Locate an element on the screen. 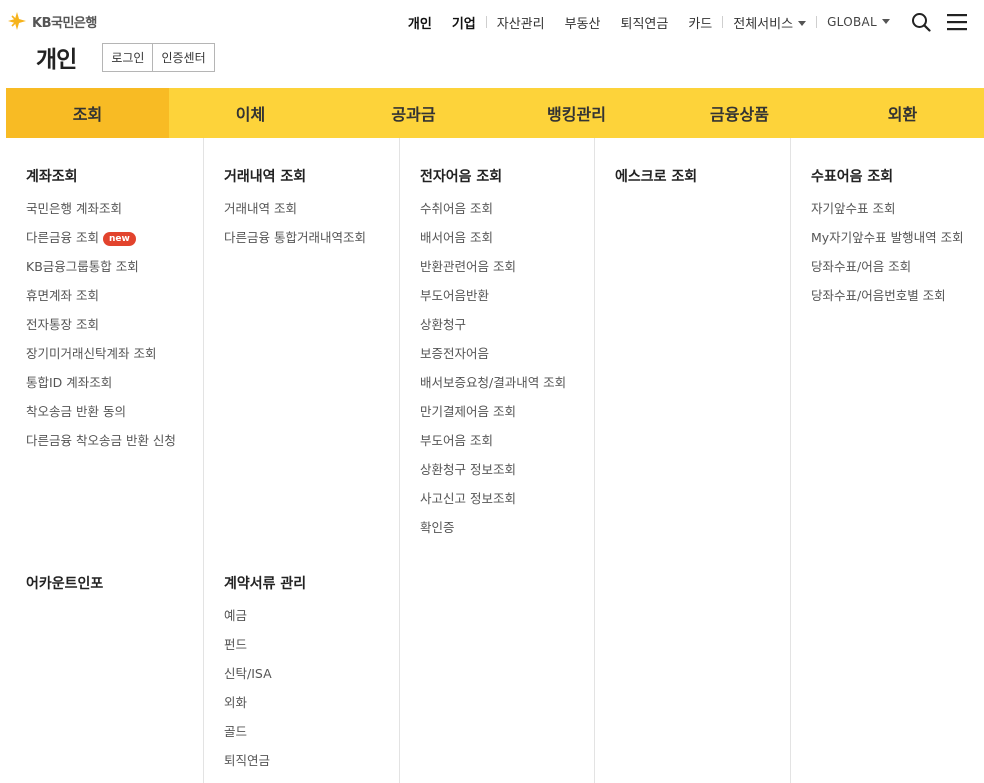  hamburger-menu-icon is located at coordinates (957, 22).